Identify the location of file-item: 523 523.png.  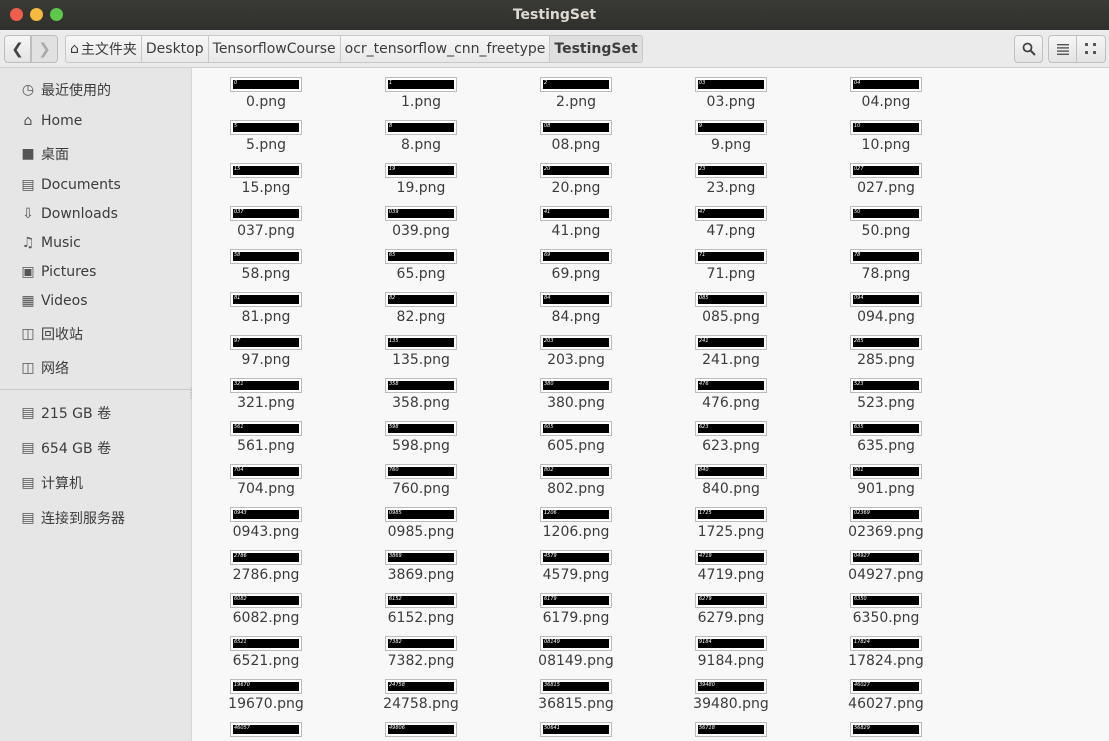
(886, 398).